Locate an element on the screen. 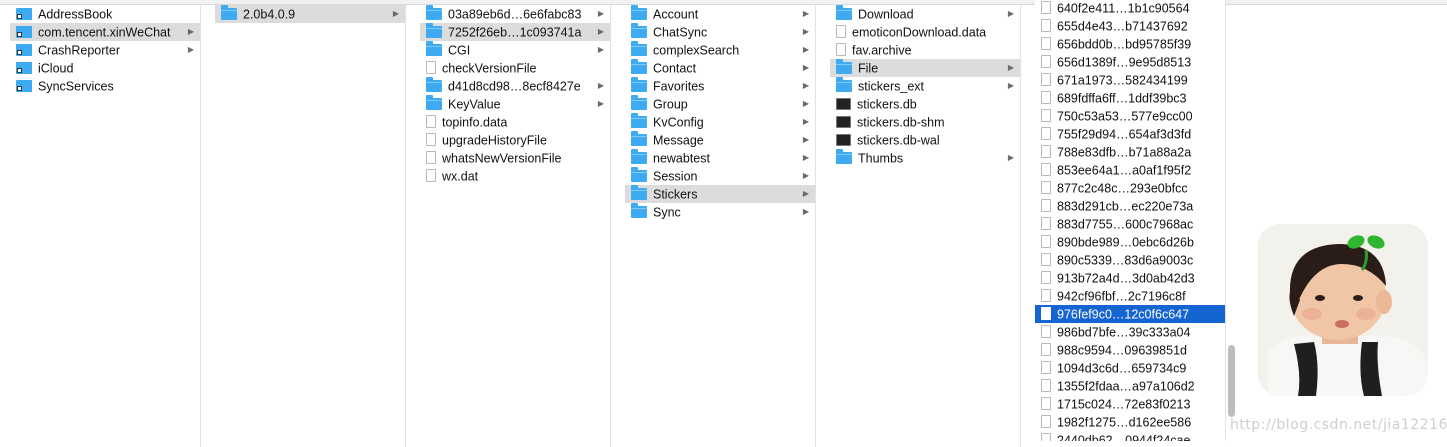  list-item: 1094d3c6d…659734c9 is located at coordinates (1130, 368).